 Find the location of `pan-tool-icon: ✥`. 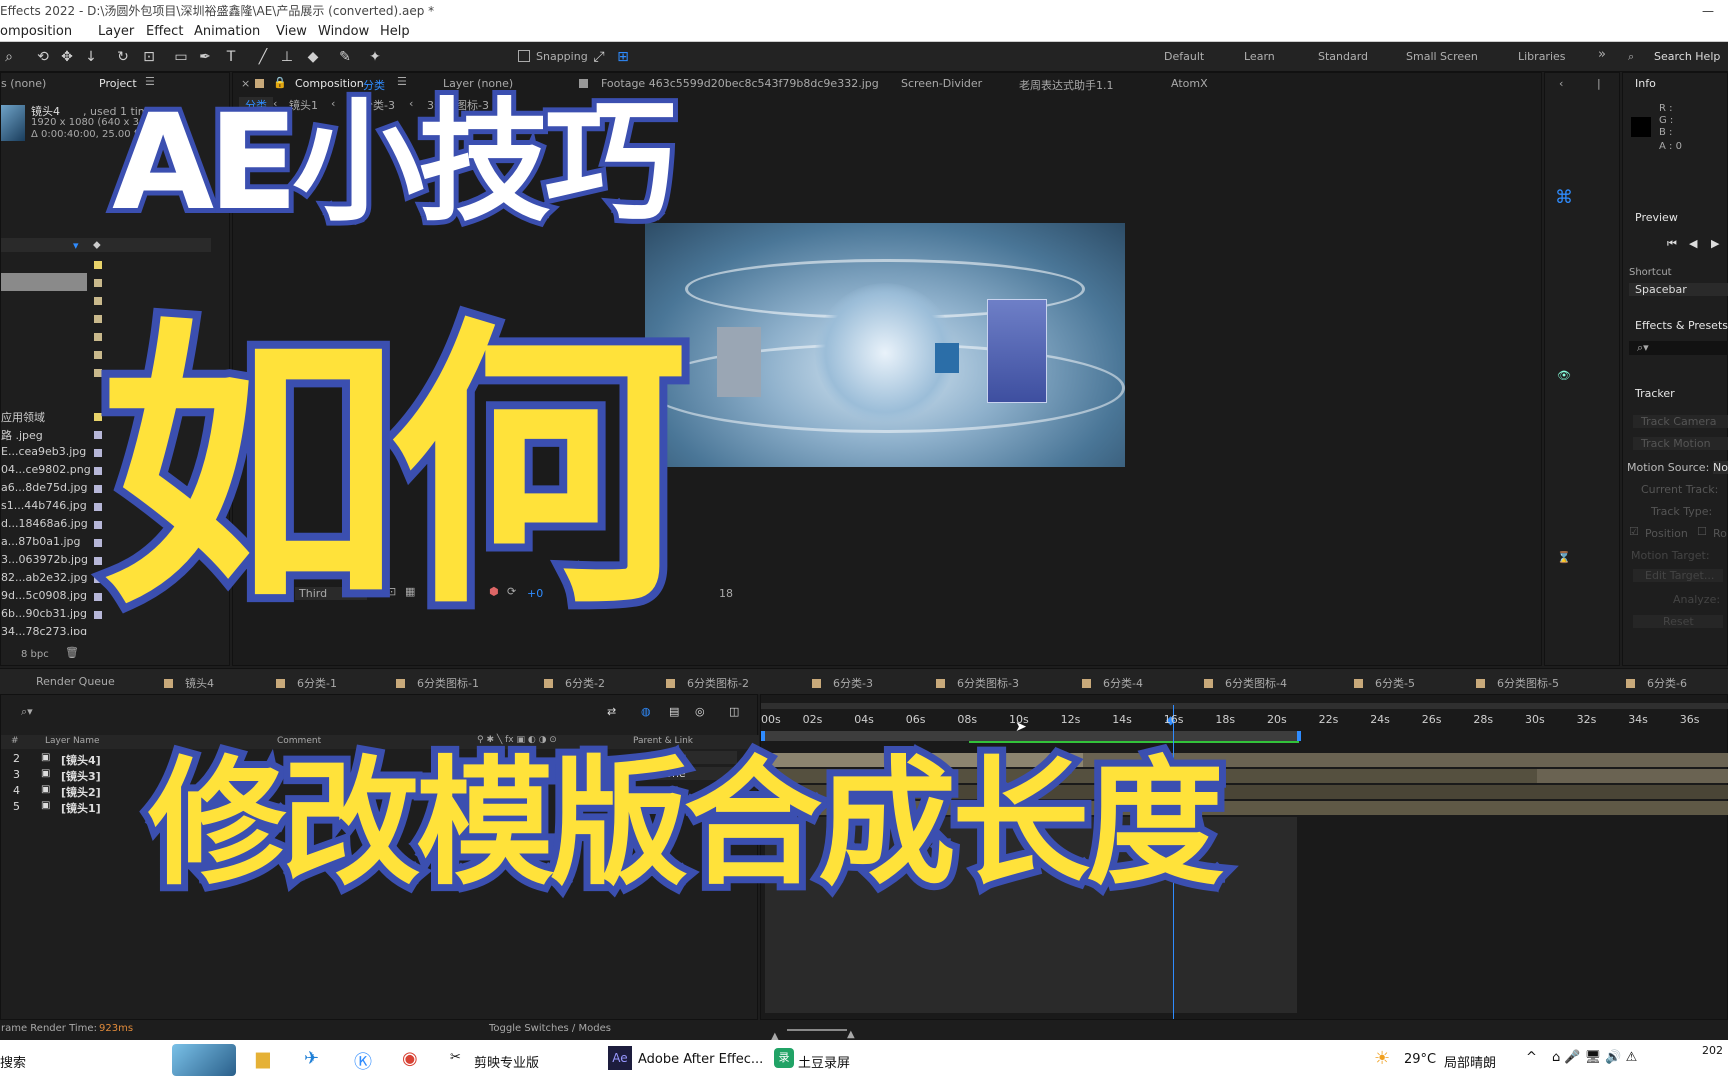

pan-tool-icon: ✥ is located at coordinates (67, 57).